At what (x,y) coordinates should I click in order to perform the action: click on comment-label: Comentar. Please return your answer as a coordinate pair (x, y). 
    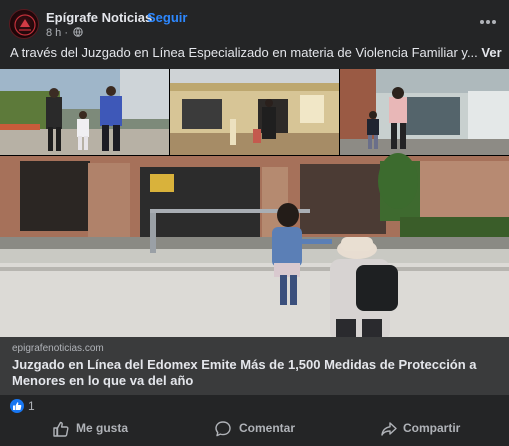
    Looking at the image, I should click on (267, 428).